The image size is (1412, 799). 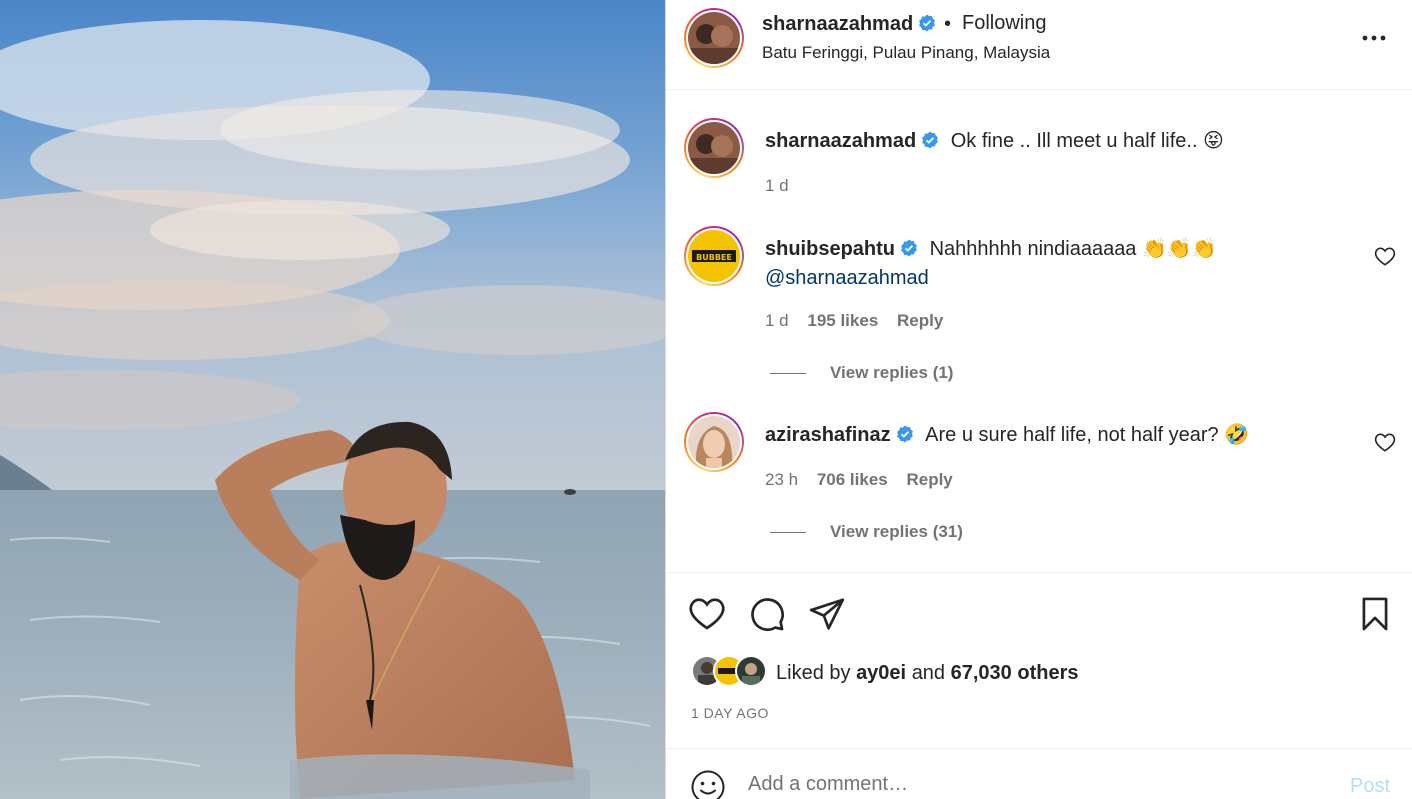 What do you see at coordinates (1028, 784) in the screenshot?
I see `add-comment-input` at bounding box center [1028, 784].